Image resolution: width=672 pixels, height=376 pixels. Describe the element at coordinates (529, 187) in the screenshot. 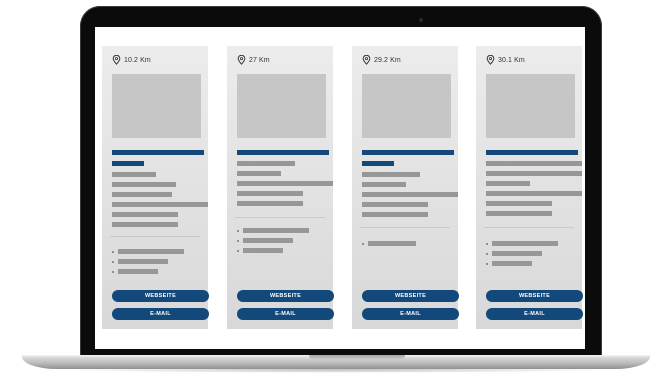

I see `location-card: 30.1 Km WEBSEITE E-MAIL` at that location.